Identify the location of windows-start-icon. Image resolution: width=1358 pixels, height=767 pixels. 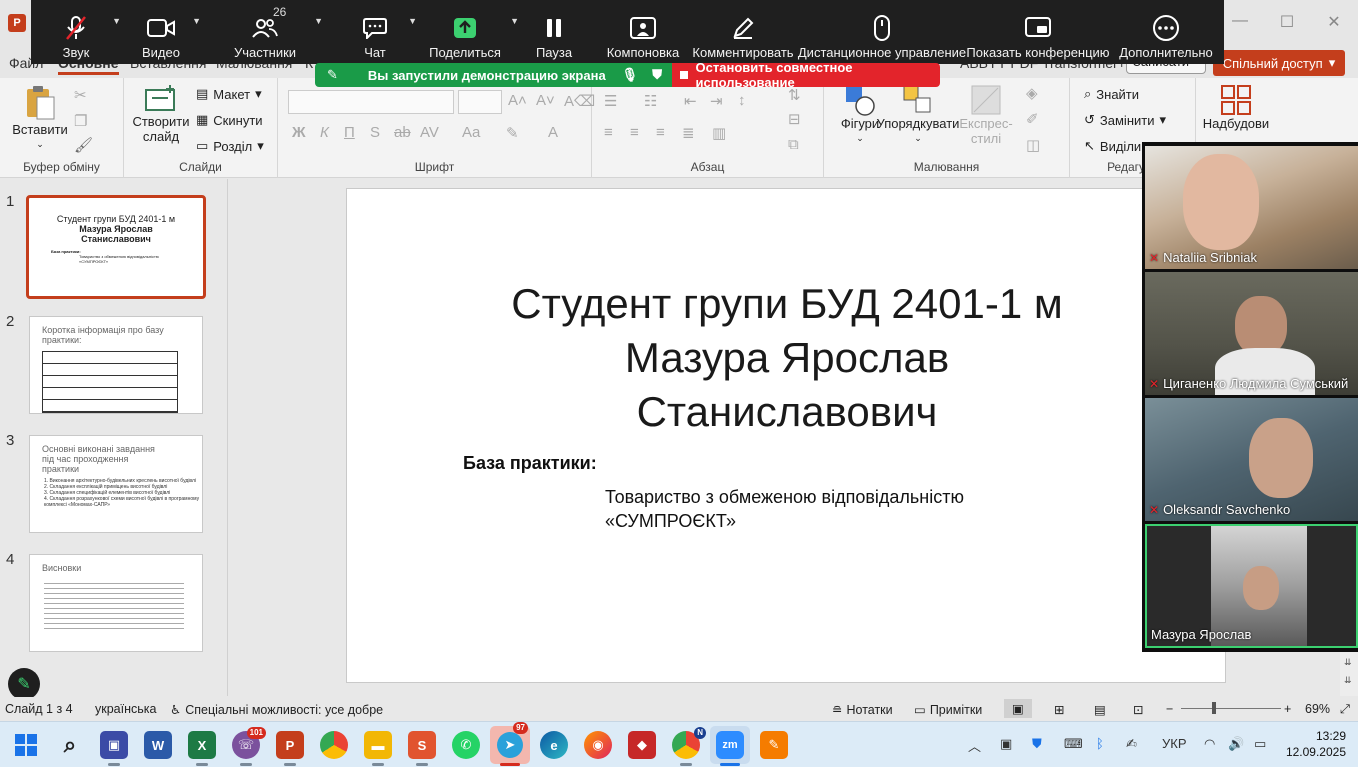
(26, 745).